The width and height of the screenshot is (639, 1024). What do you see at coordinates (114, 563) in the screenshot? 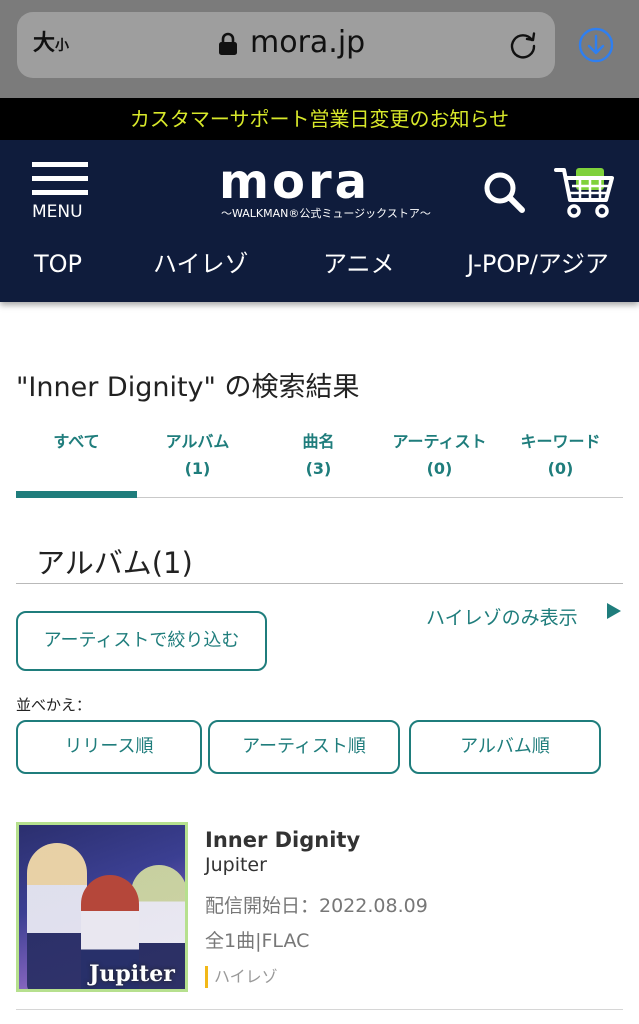
I see `section-heading-text: アルバム(1)` at bounding box center [114, 563].